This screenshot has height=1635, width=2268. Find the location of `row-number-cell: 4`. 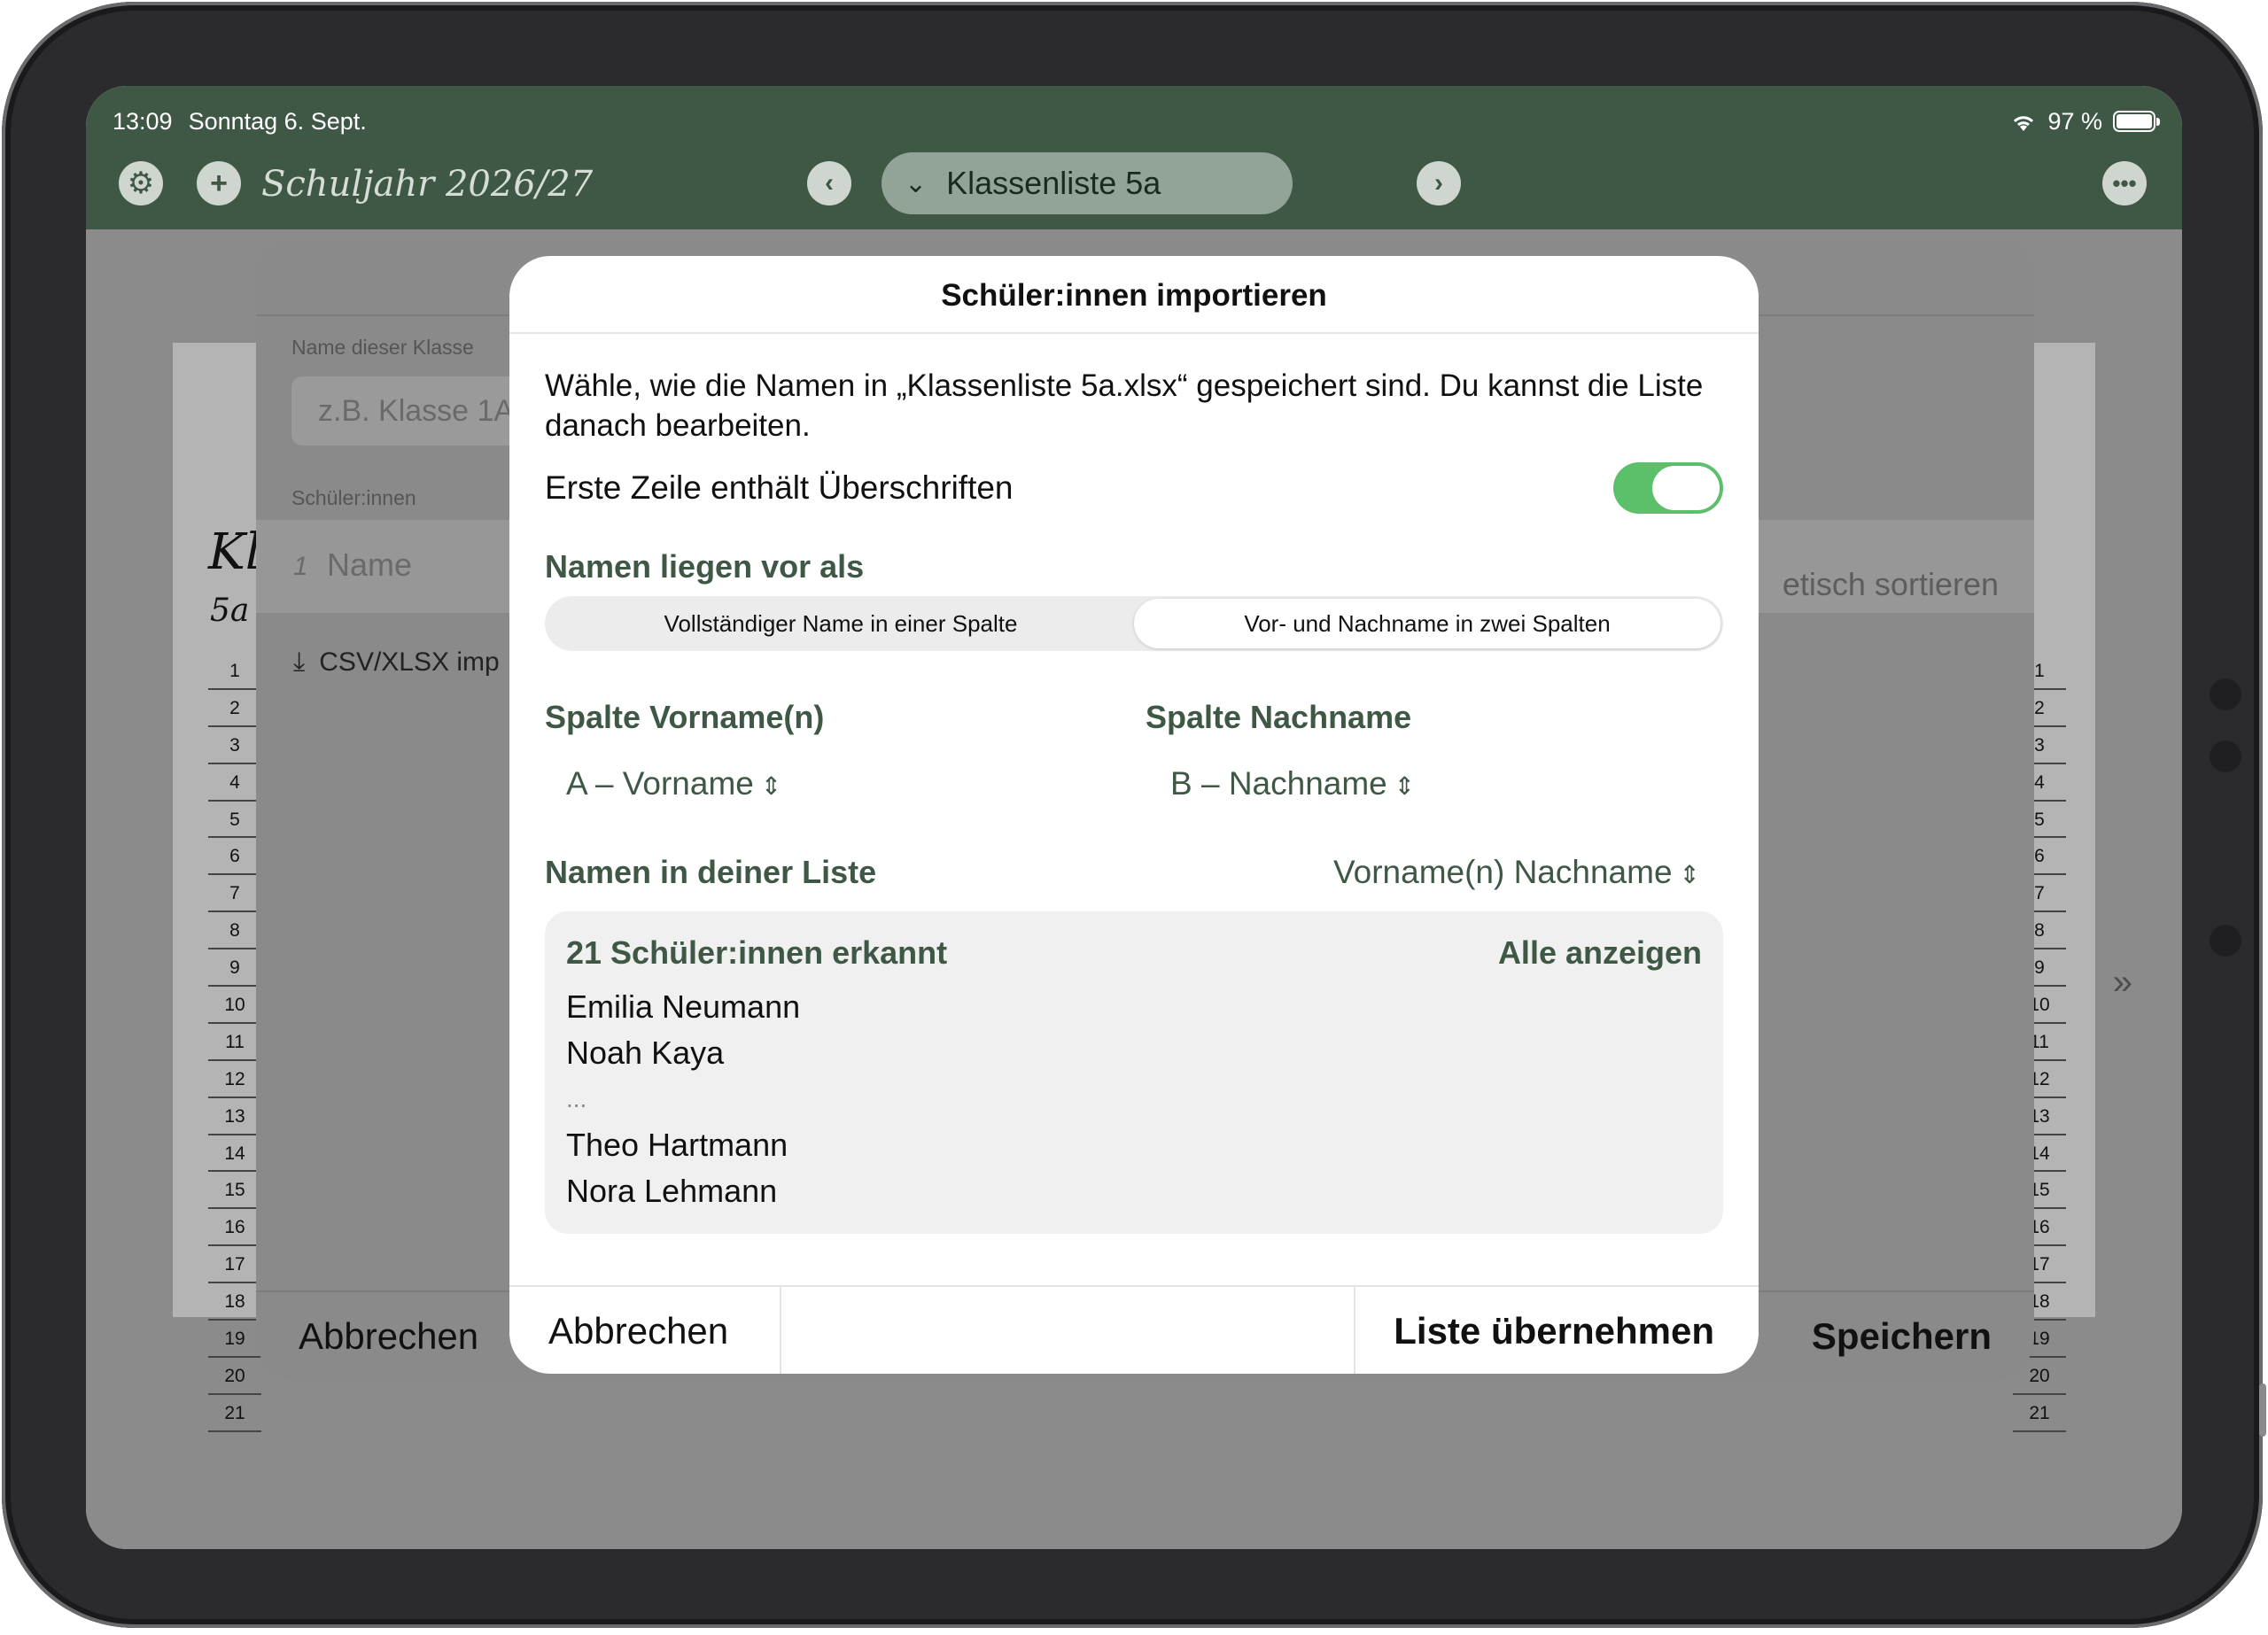

row-number-cell: 4 is located at coordinates (234, 783).